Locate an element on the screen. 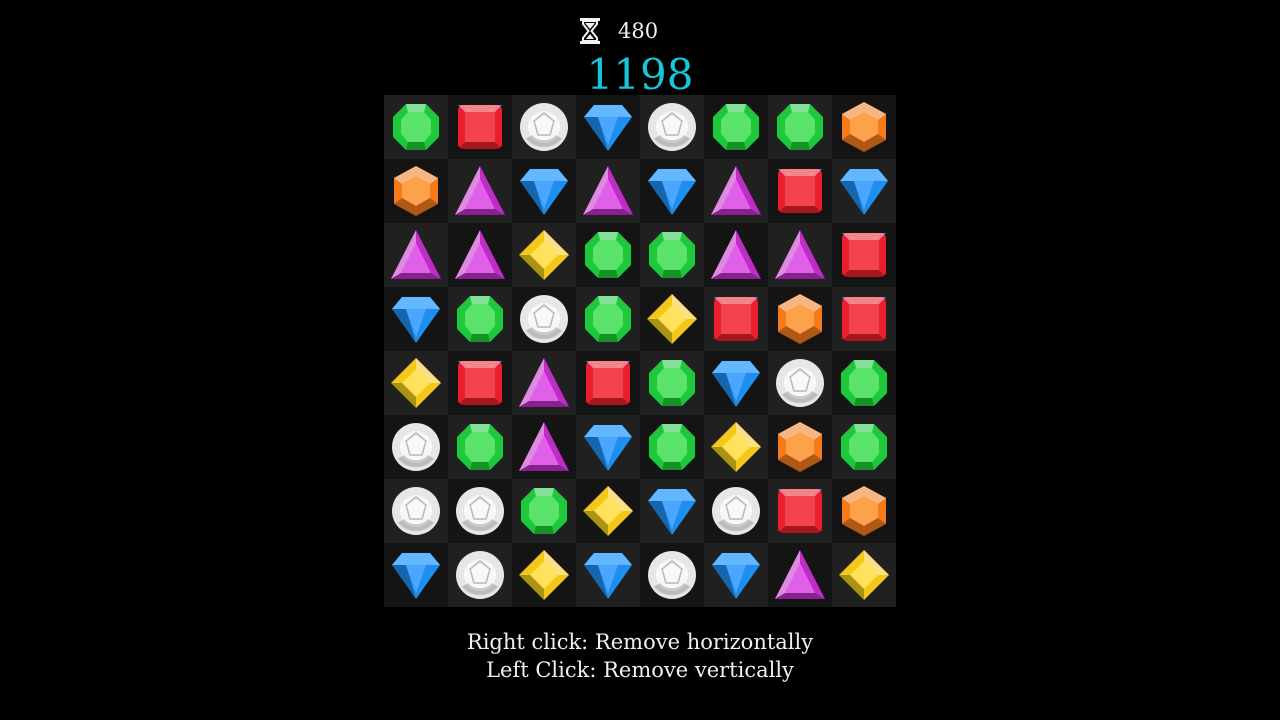 The height and width of the screenshot is (720, 1280). board-cell-r2c7 is located at coordinates (800, 191).